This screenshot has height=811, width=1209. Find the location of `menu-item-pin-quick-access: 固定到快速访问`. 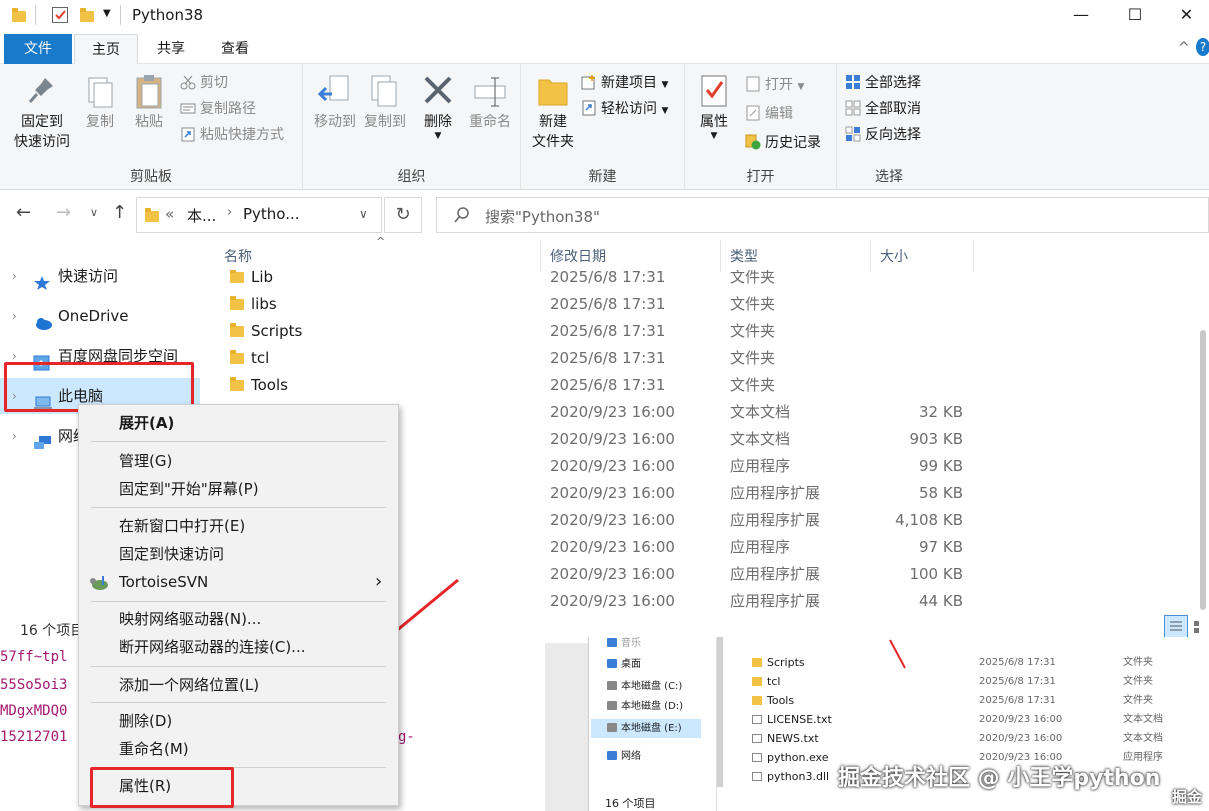

menu-item-pin-quick-access: 固定到快速访问 is located at coordinates (238, 554).